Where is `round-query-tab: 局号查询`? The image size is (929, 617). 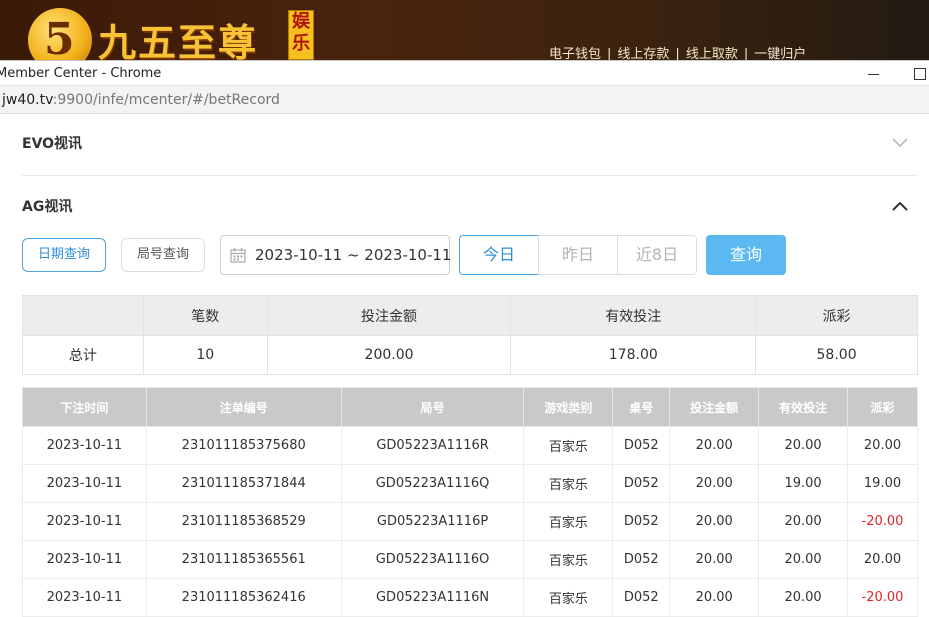
round-query-tab: 局号查询 is located at coordinates (163, 255).